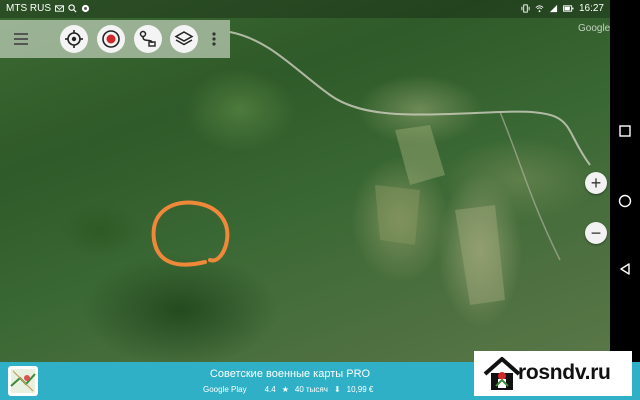 The width and height of the screenshot is (640, 400). I want to click on settings-icon, so click(85, 8).